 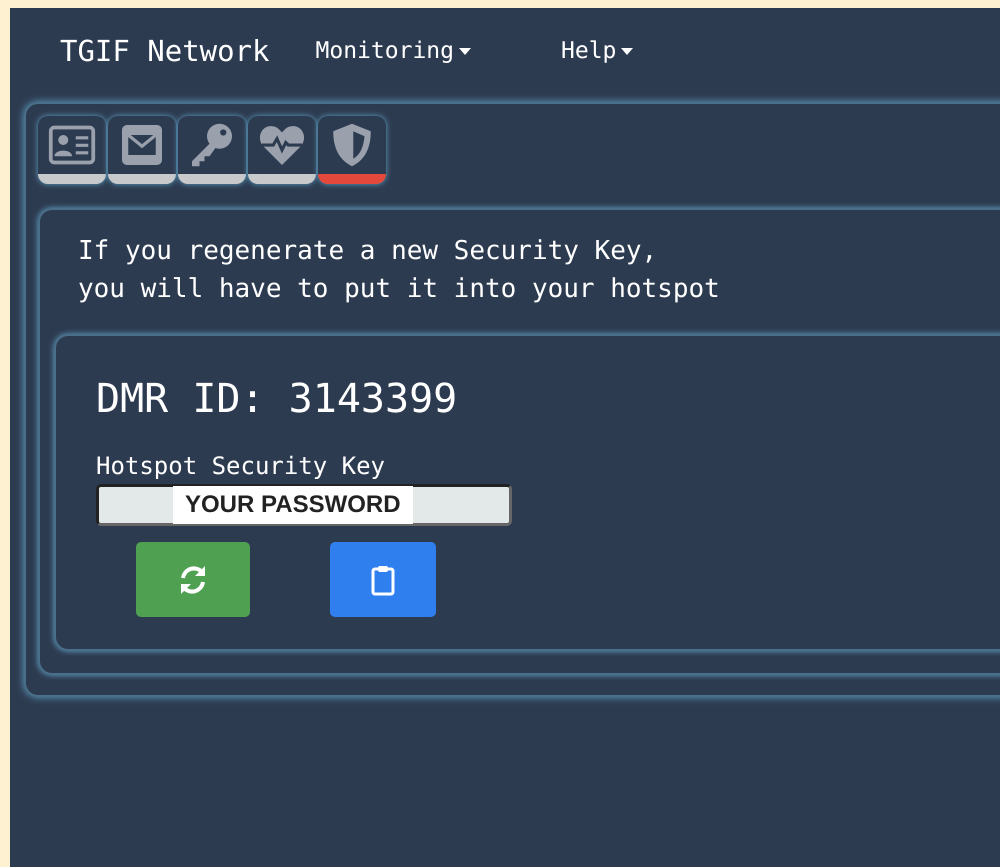 What do you see at coordinates (240, 466) in the screenshot?
I see `field-label: Hotspot Security Key` at bounding box center [240, 466].